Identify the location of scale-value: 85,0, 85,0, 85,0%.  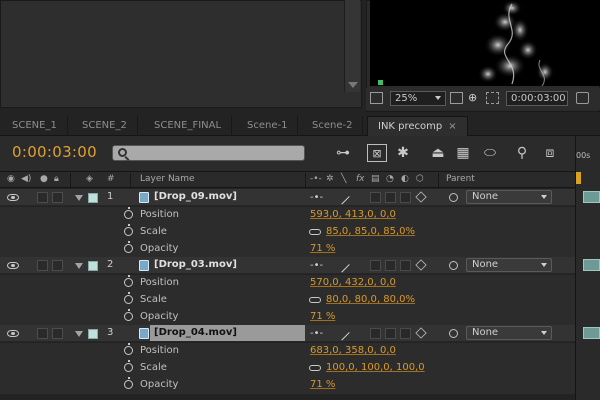
(370, 231).